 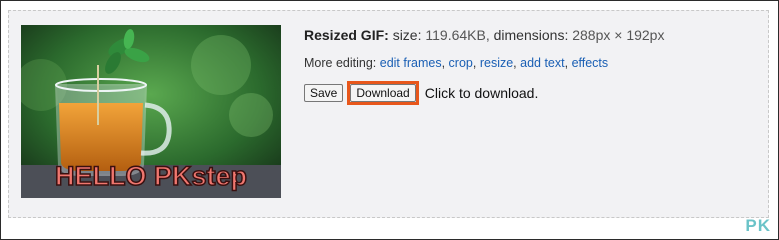 What do you see at coordinates (411, 63) in the screenshot?
I see `edit-frames-link: edit frames` at bounding box center [411, 63].